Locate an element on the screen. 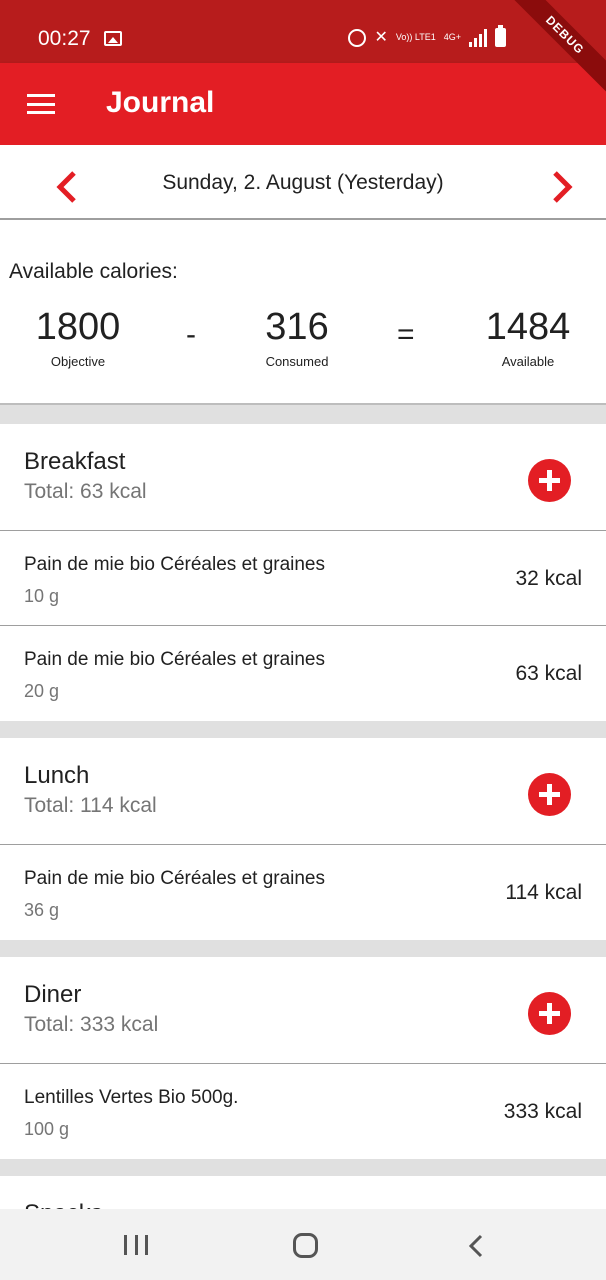 The width and height of the screenshot is (606, 1280). consumed-label: Consumed is located at coordinates (297, 361).